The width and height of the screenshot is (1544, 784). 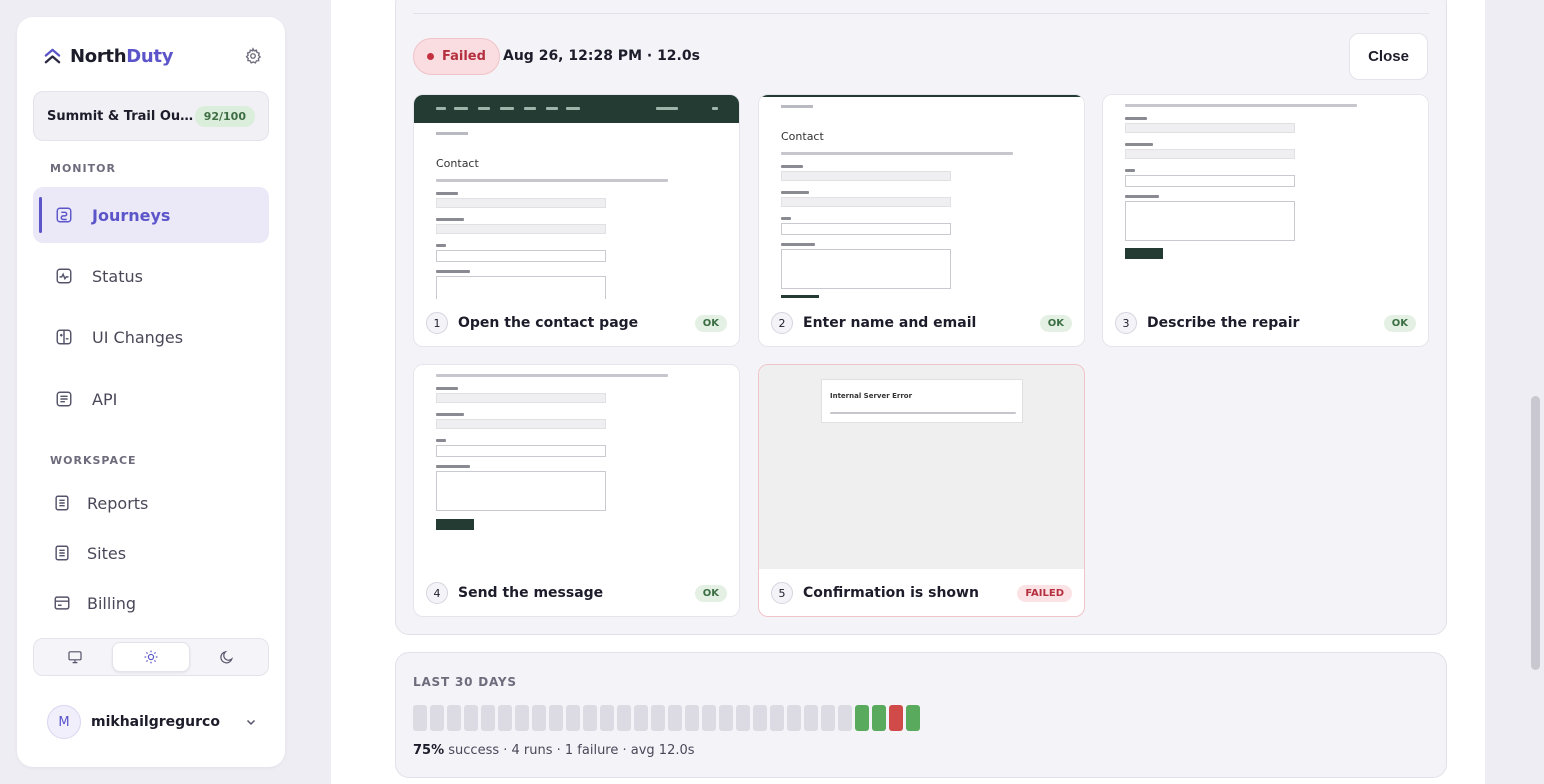 I want to click on sidebar-item-api: API, so click(x=151, y=399).